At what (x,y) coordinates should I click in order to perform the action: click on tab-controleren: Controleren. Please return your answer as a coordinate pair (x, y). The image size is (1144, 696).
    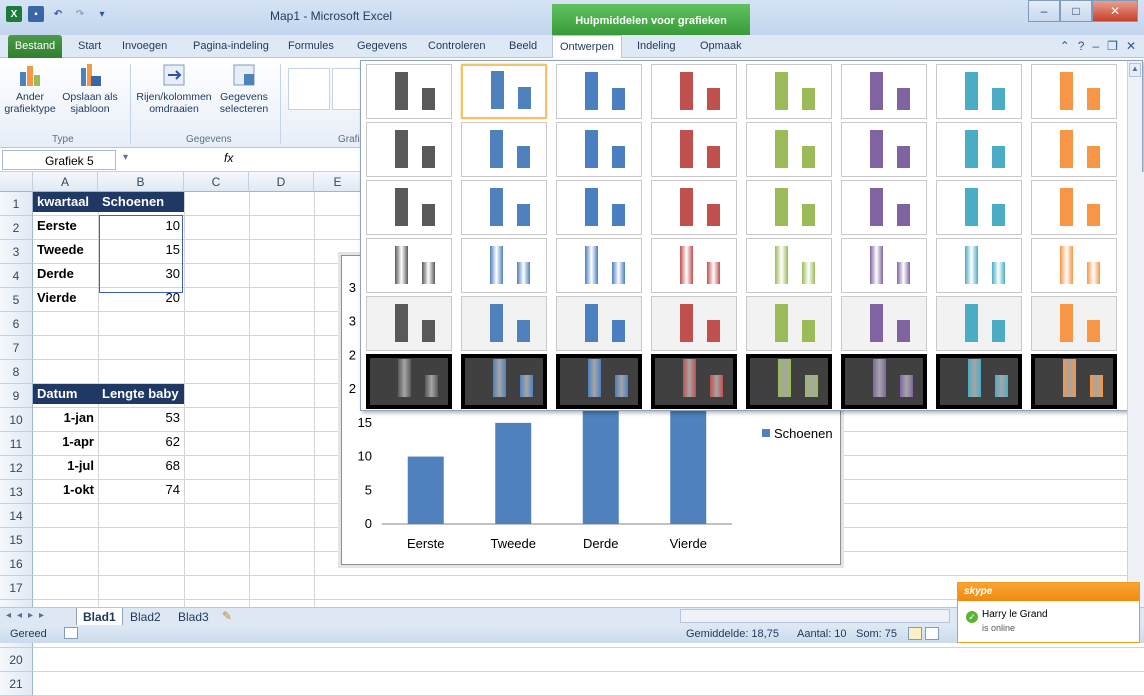
    Looking at the image, I should click on (456, 46).